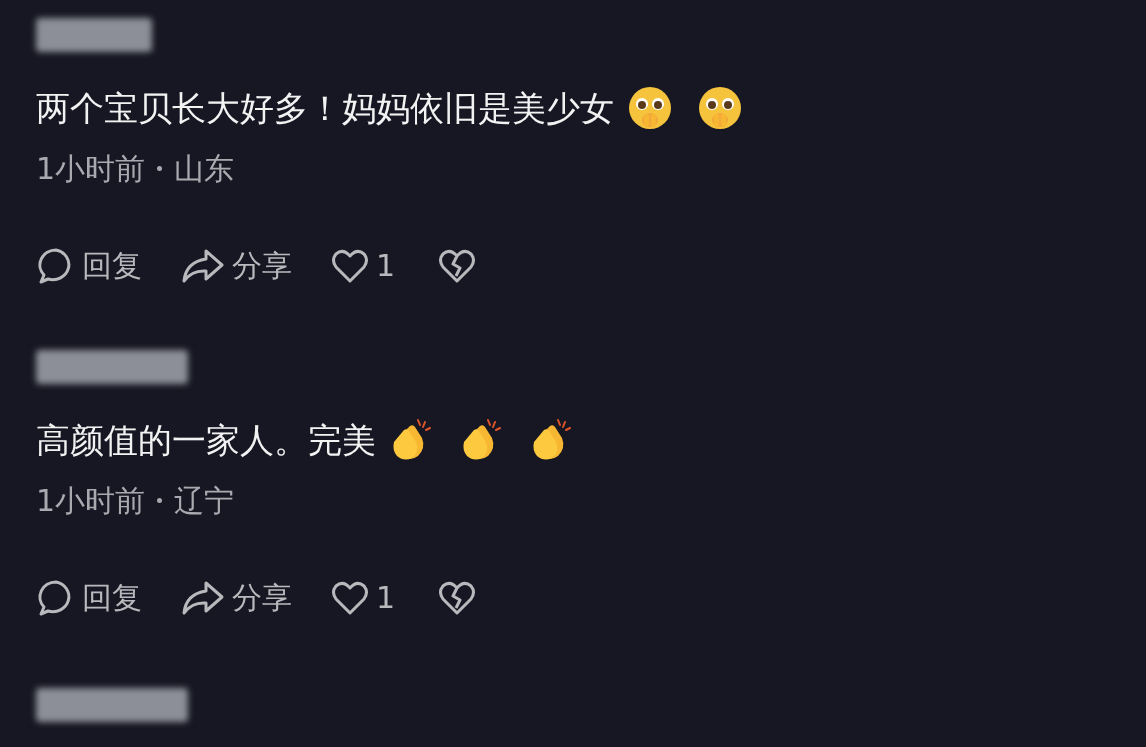  Describe the element at coordinates (204, 169) in the screenshot. I see `comment-location: 山东` at that location.